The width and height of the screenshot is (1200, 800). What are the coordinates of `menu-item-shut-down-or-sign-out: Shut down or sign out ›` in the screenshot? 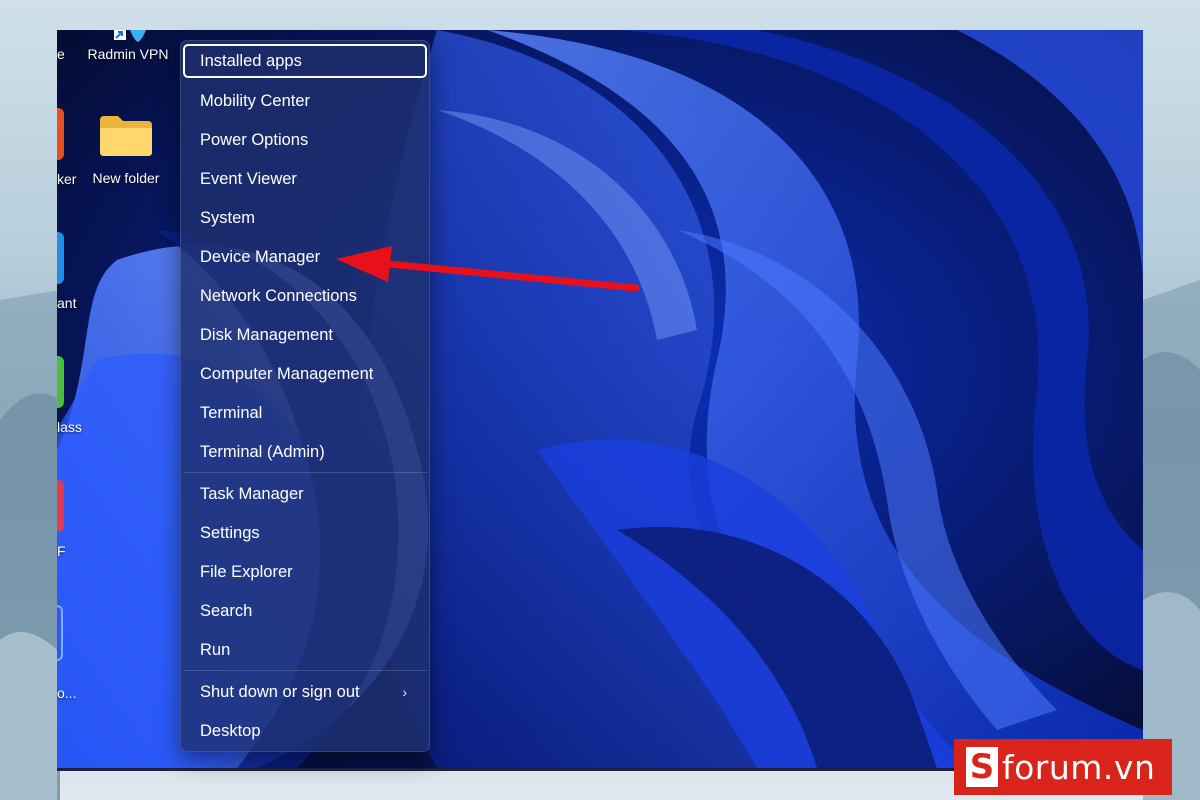 It's located at (305, 692).